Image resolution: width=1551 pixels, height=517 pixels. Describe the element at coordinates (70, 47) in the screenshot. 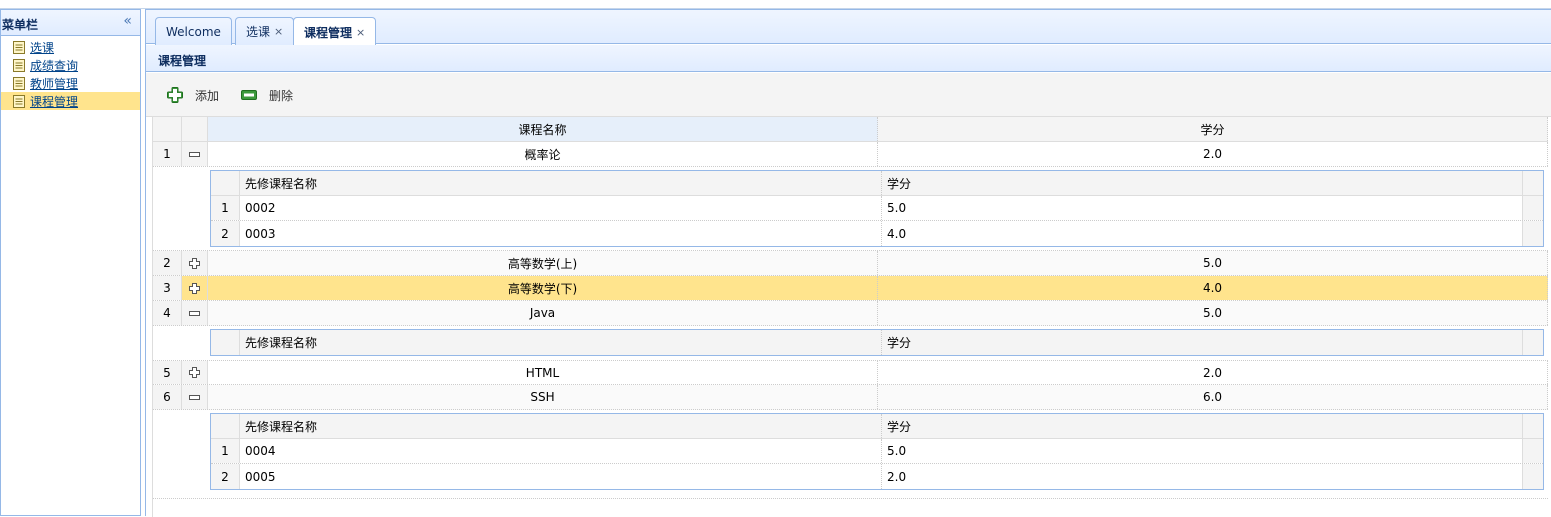

I see `sidebar-item-select-course: 选课` at that location.